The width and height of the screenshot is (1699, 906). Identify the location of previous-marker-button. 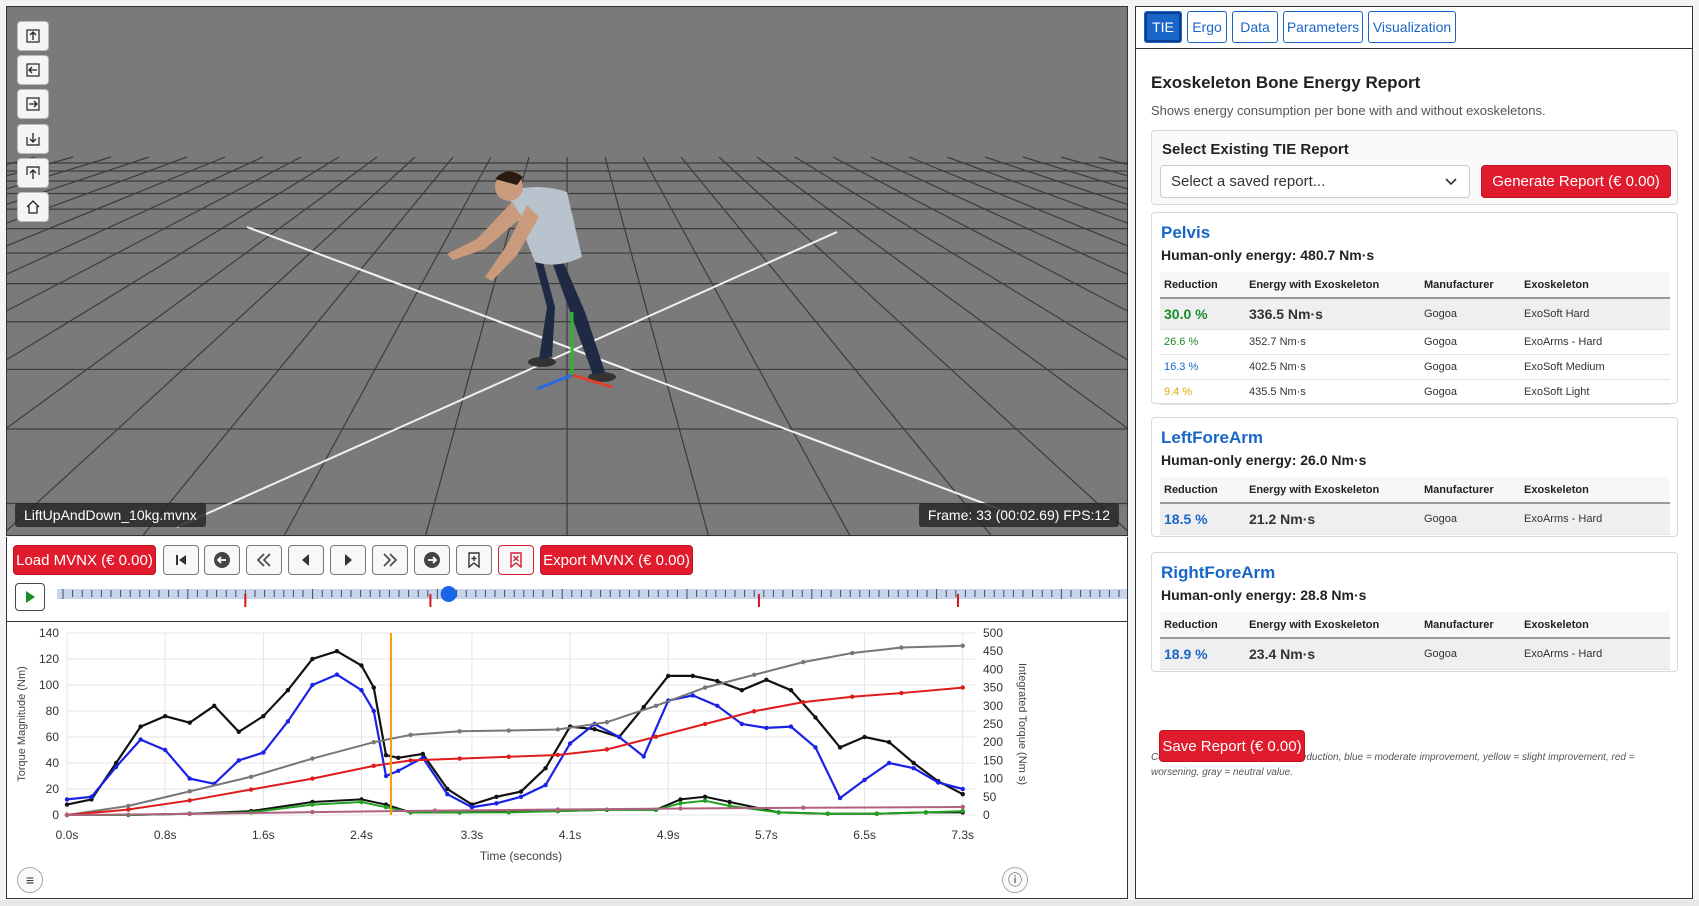
(222, 560).